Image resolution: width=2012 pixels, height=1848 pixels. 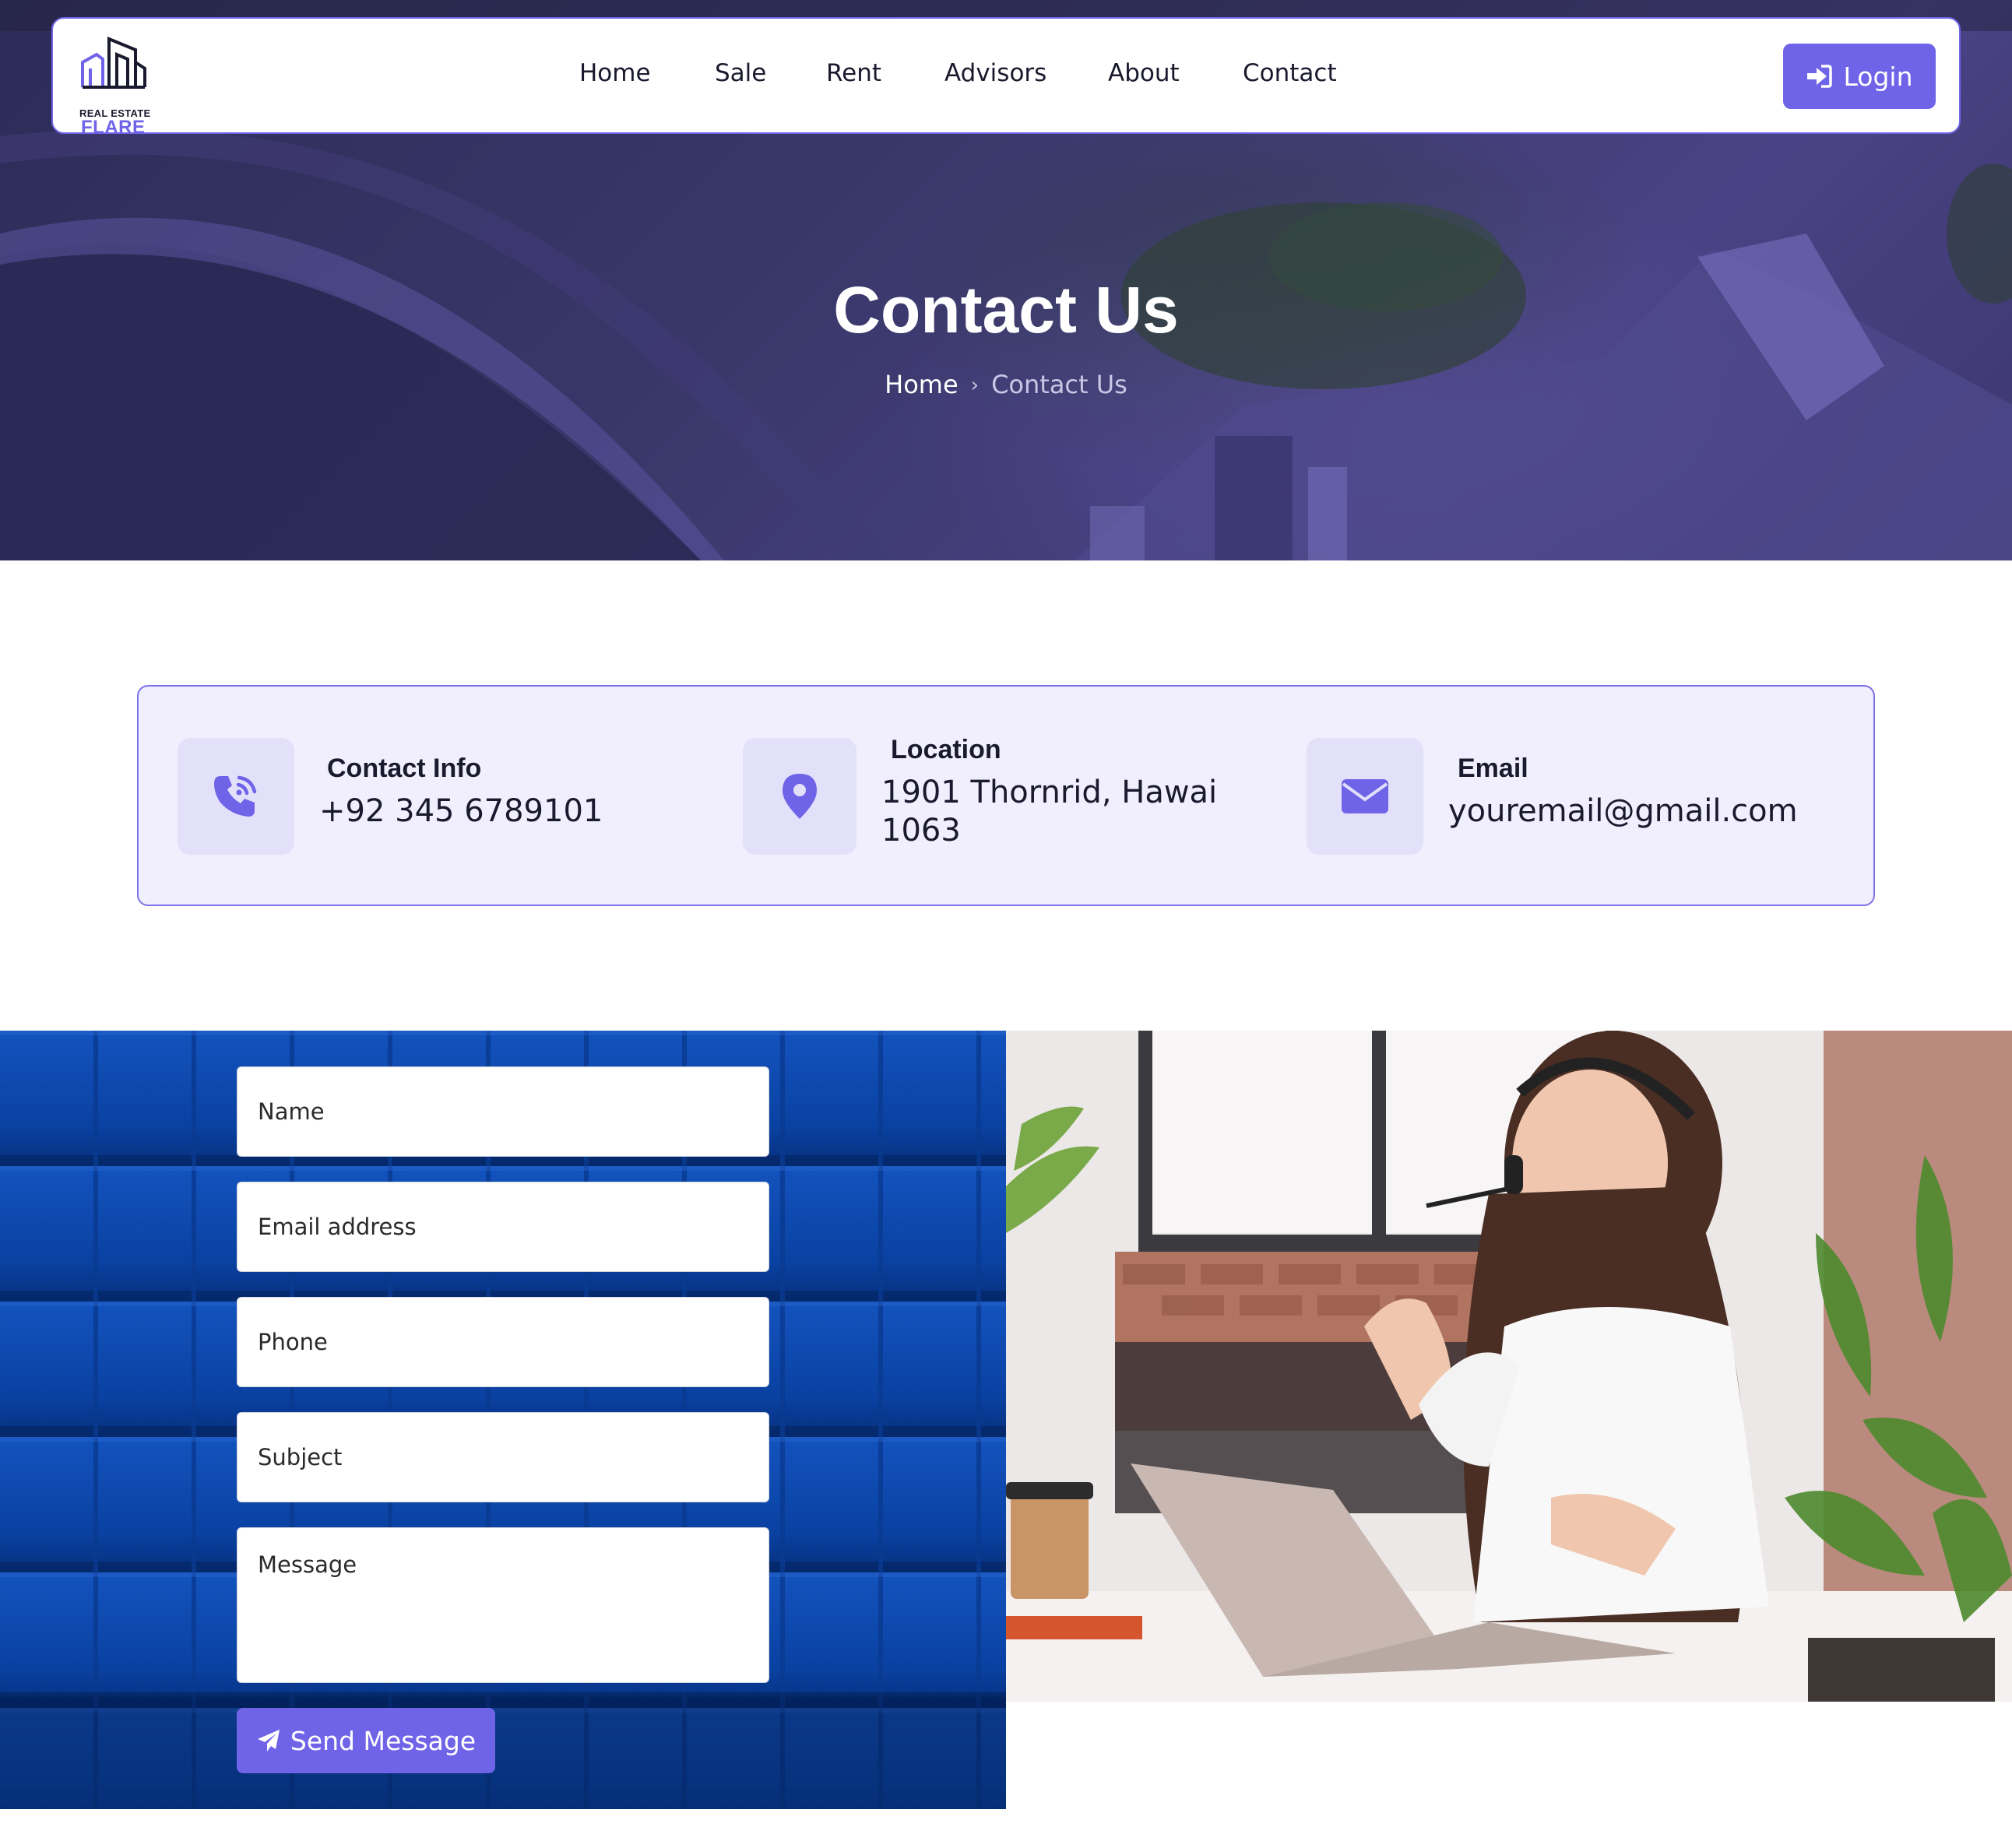 I want to click on email-input, so click(x=503, y=1227).